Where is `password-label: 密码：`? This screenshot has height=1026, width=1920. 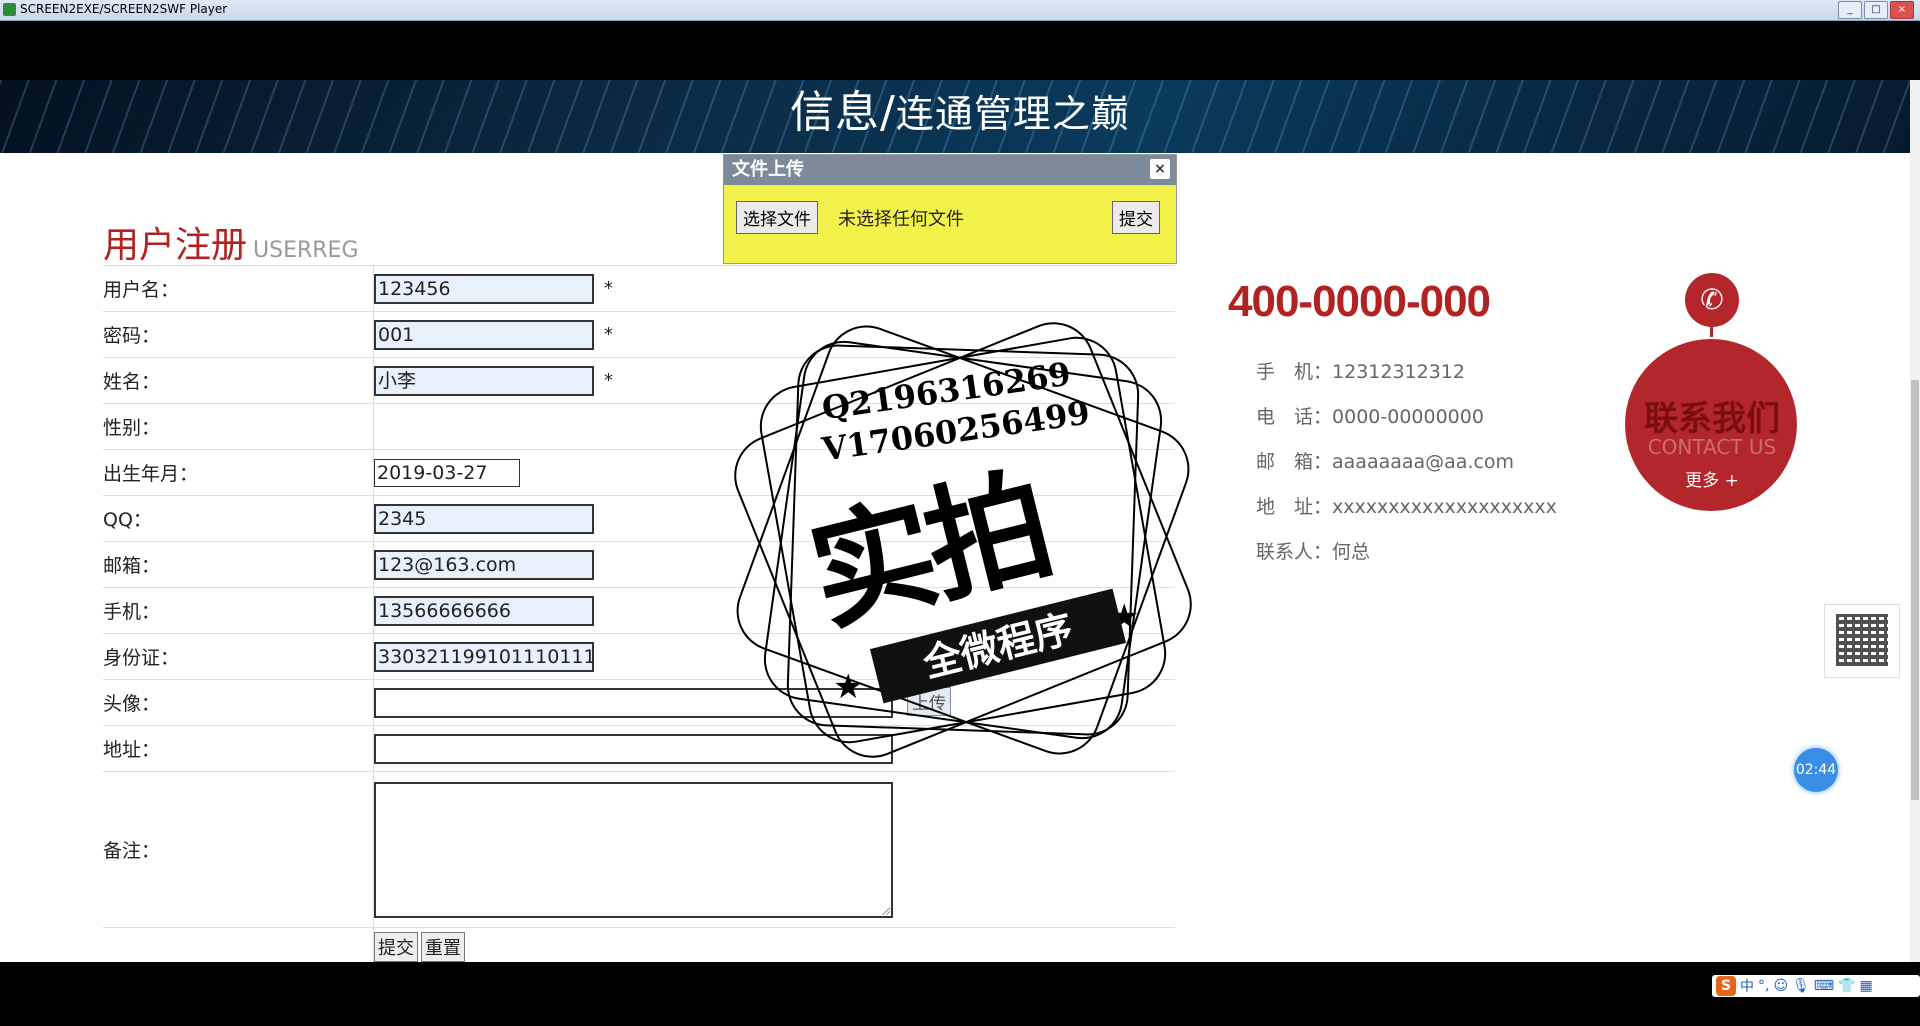
password-label: 密码： is located at coordinates (238, 334).